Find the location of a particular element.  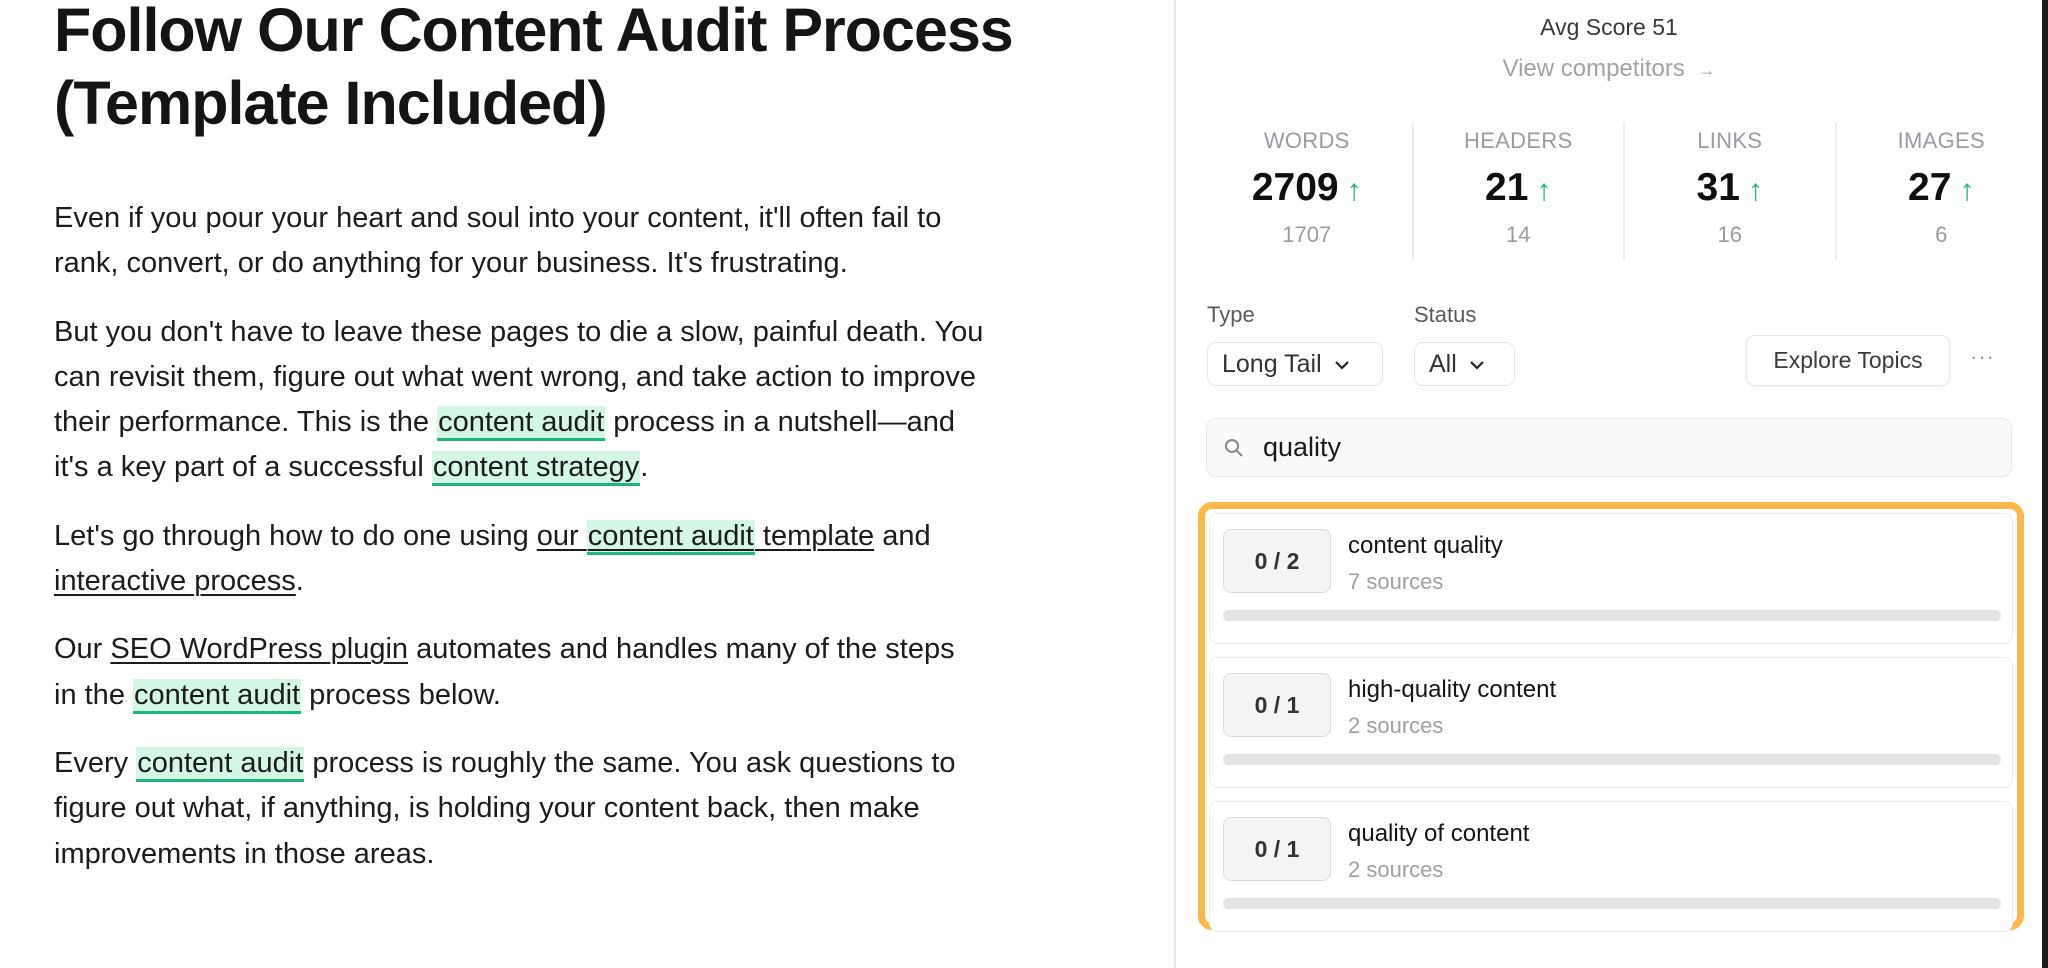

link-text: template is located at coordinates (814, 536).